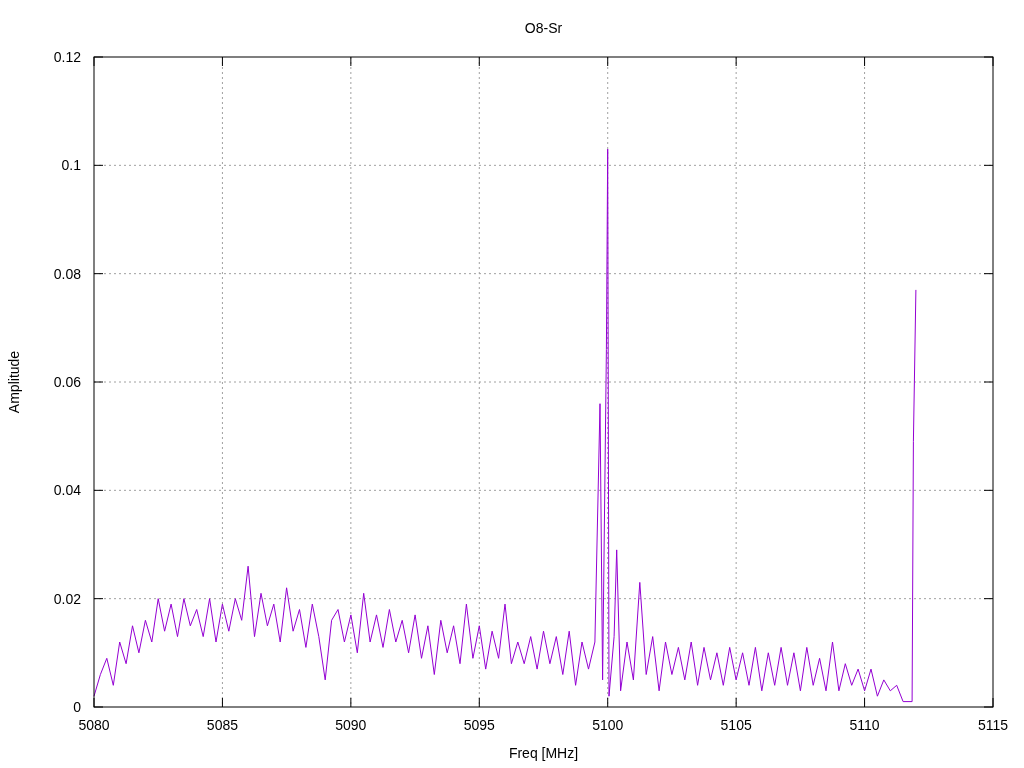 This screenshot has width=1024, height=768. Describe the element at coordinates (67, 490) in the screenshot. I see `tick-label: 0.04` at that location.